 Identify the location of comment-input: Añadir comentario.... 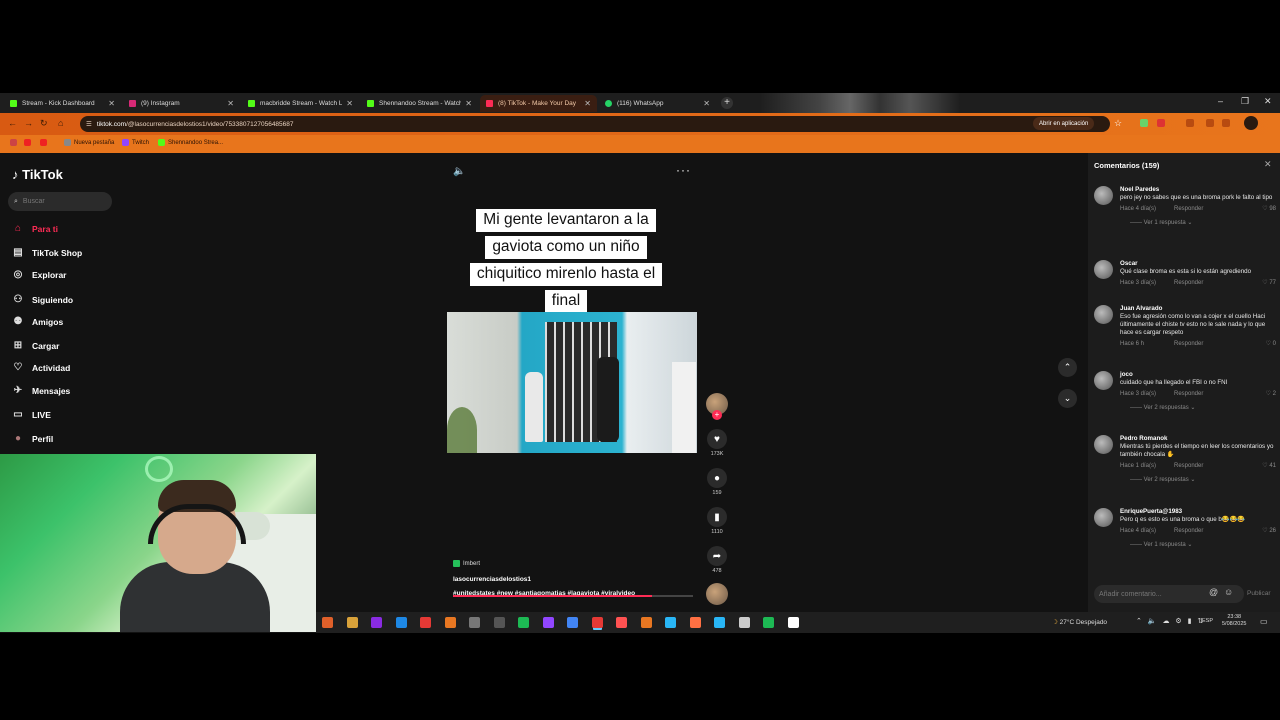
(1169, 594).